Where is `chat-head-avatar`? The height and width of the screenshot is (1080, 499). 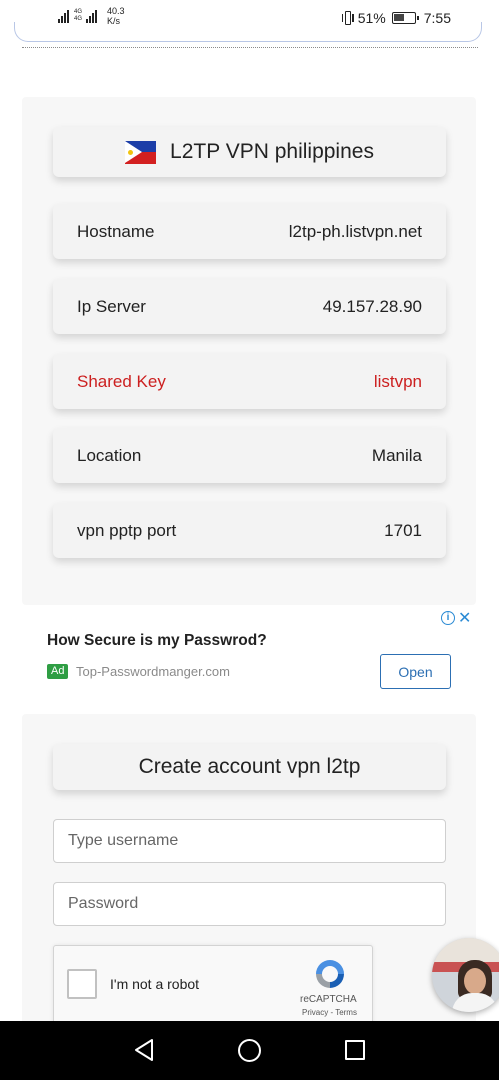 chat-head-avatar is located at coordinates (465, 975).